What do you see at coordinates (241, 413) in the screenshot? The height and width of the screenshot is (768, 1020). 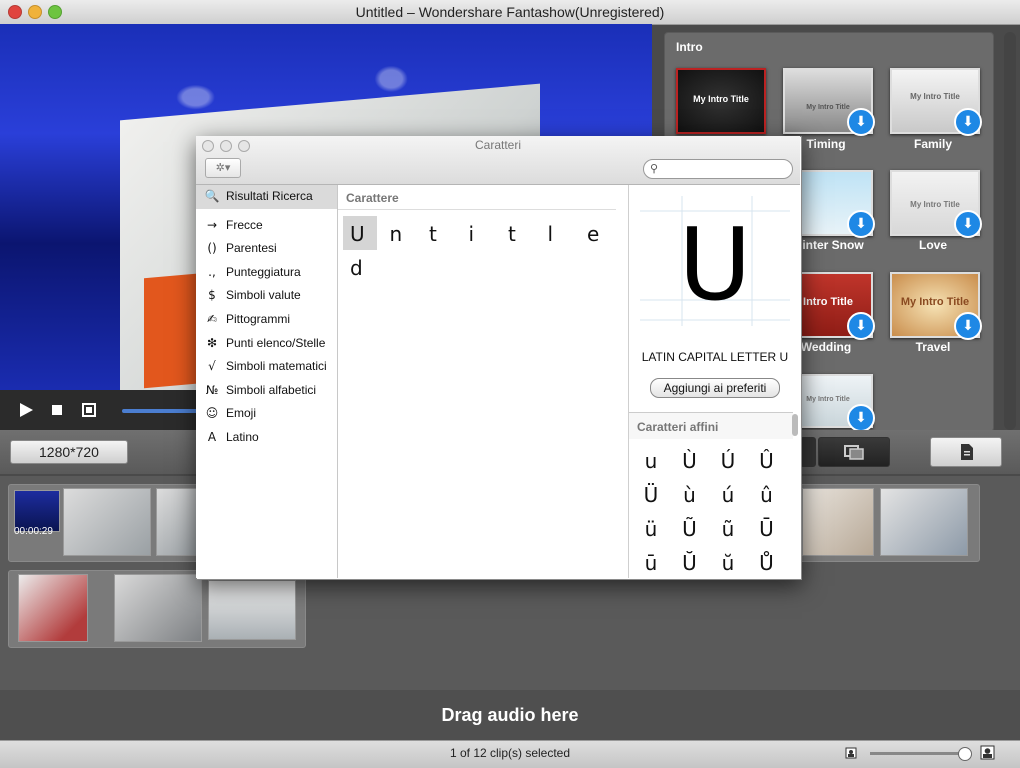 I see `category-label: Emoji` at bounding box center [241, 413].